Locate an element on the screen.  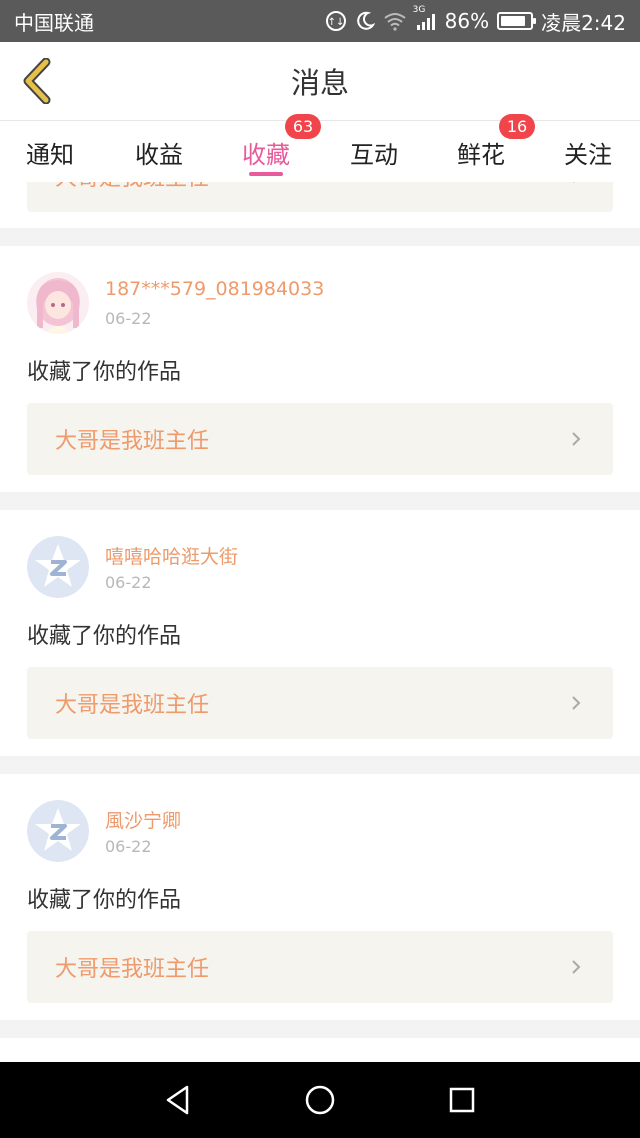
tab-label: 关注 is located at coordinates (588, 154).